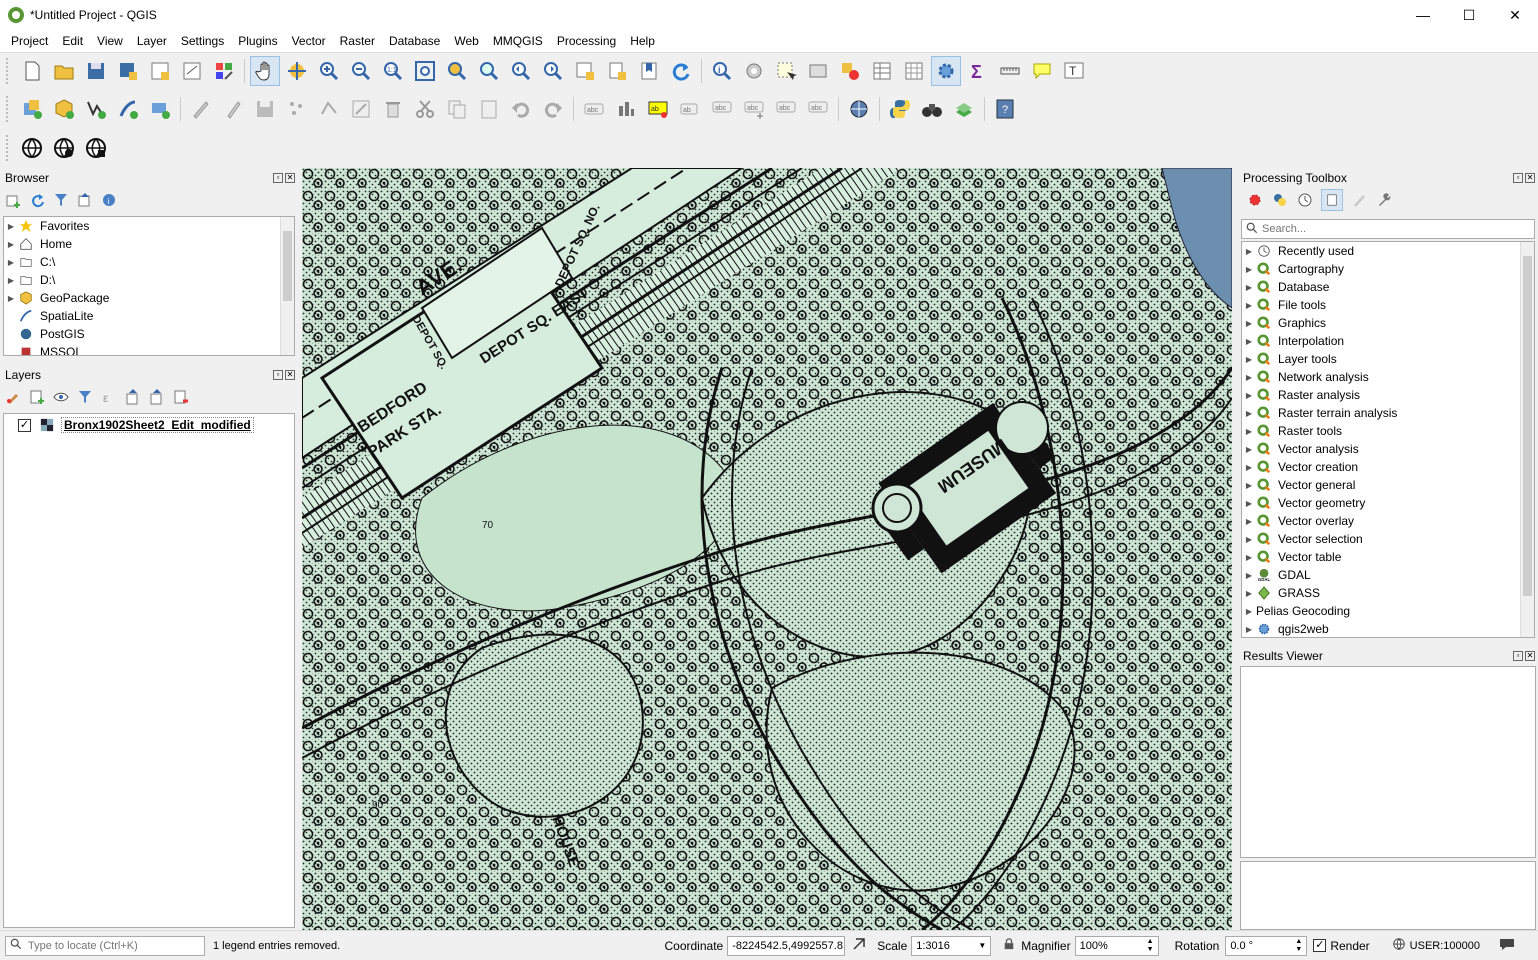  What do you see at coordinates (951, 945) in the screenshot?
I see `scale-combobox: 1:3016 ▼` at bounding box center [951, 945].